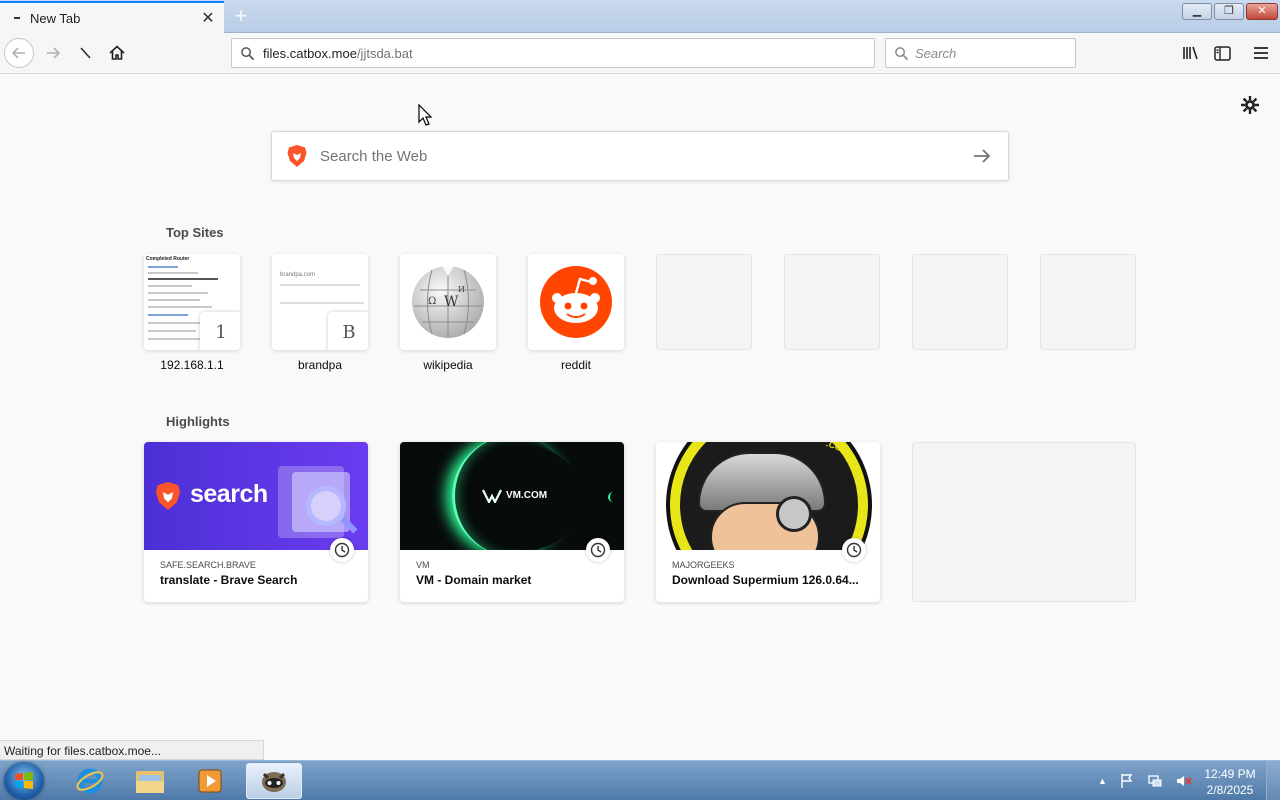  I want to click on navigation-toolbar: files.catbox.moe/jjtsda.bat Search, so click(640, 53).